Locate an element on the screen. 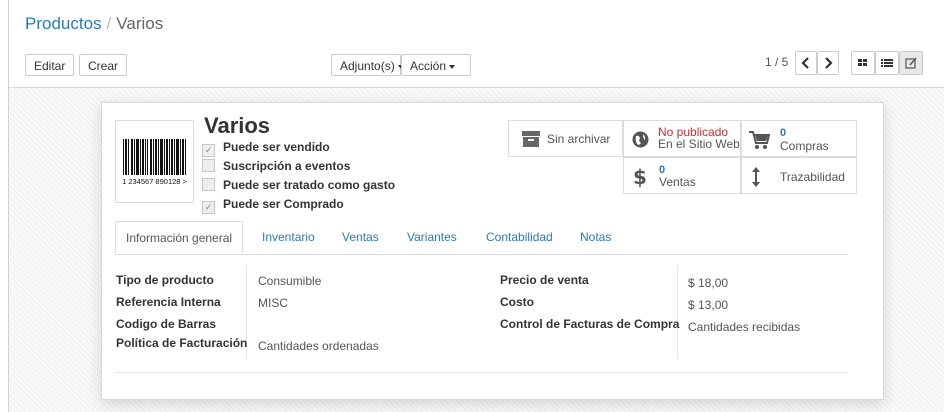 The image size is (944, 412). product-type-value: Consumible is located at coordinates (290, 281).